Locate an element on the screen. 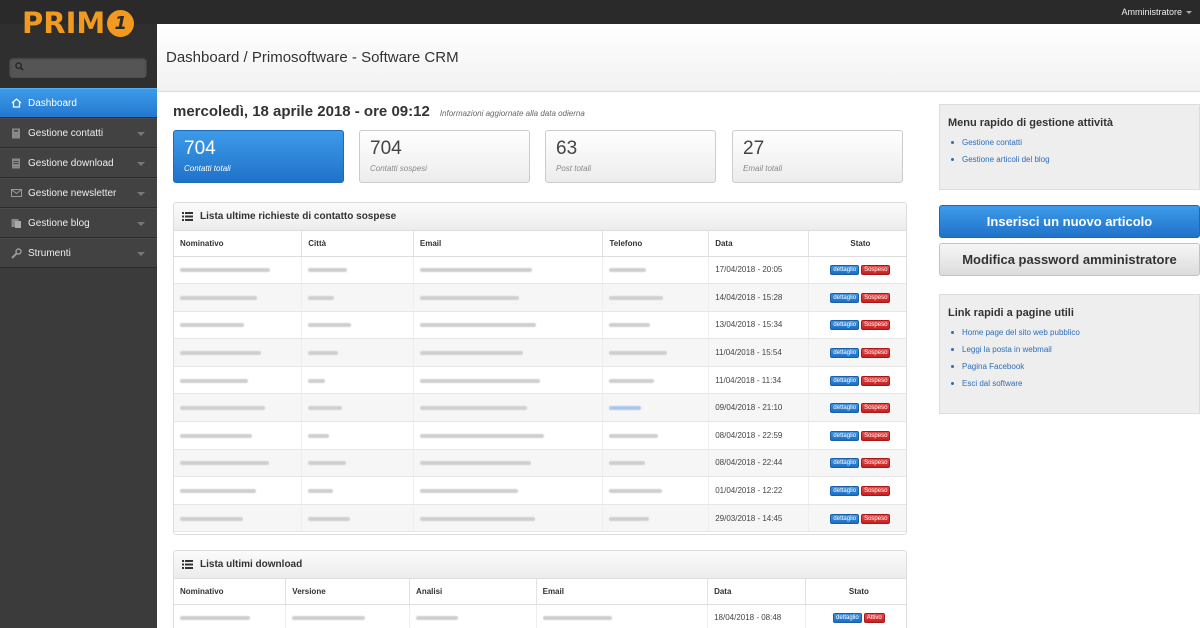  stat-label: Post totali is located at coordinates (574, 168).